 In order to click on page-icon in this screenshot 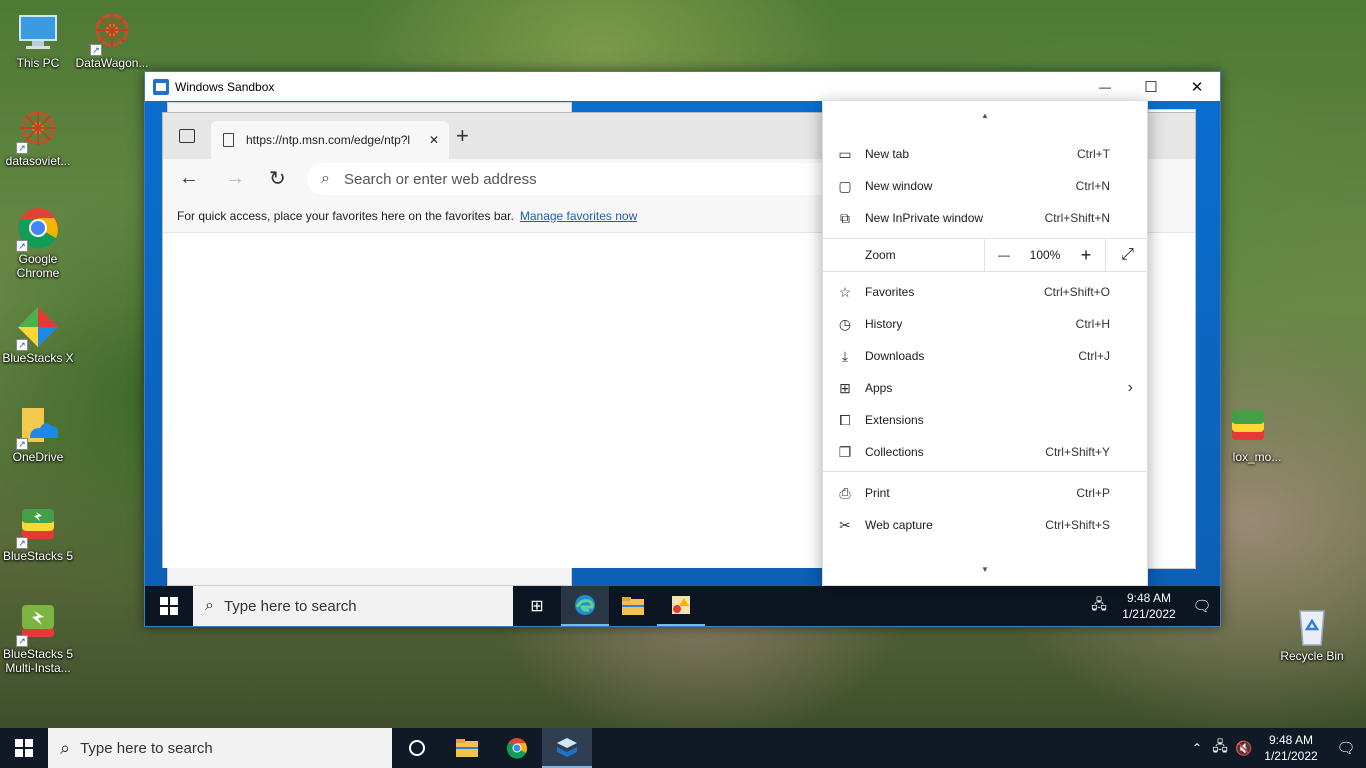, I will do `click(228, 140)`.